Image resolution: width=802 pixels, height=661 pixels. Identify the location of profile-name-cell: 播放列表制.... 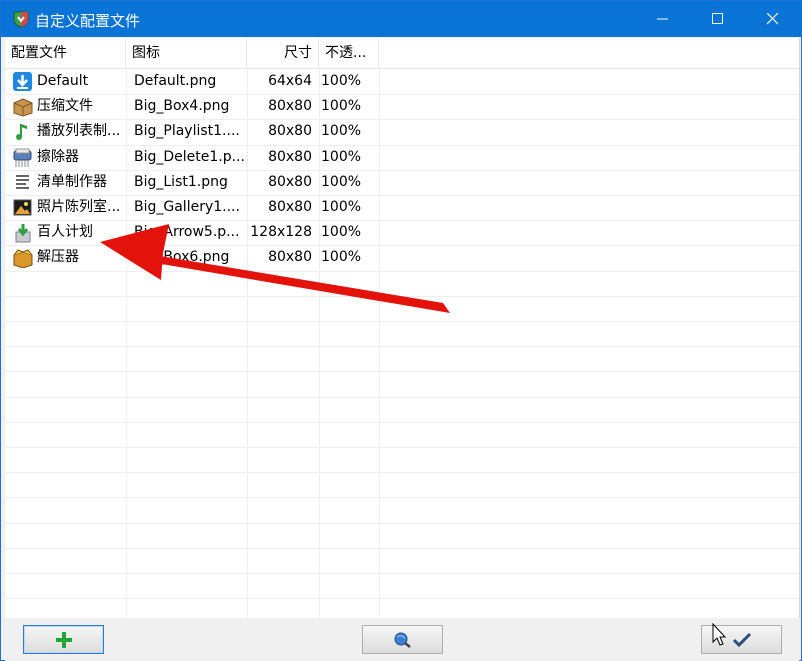
(79, 131).